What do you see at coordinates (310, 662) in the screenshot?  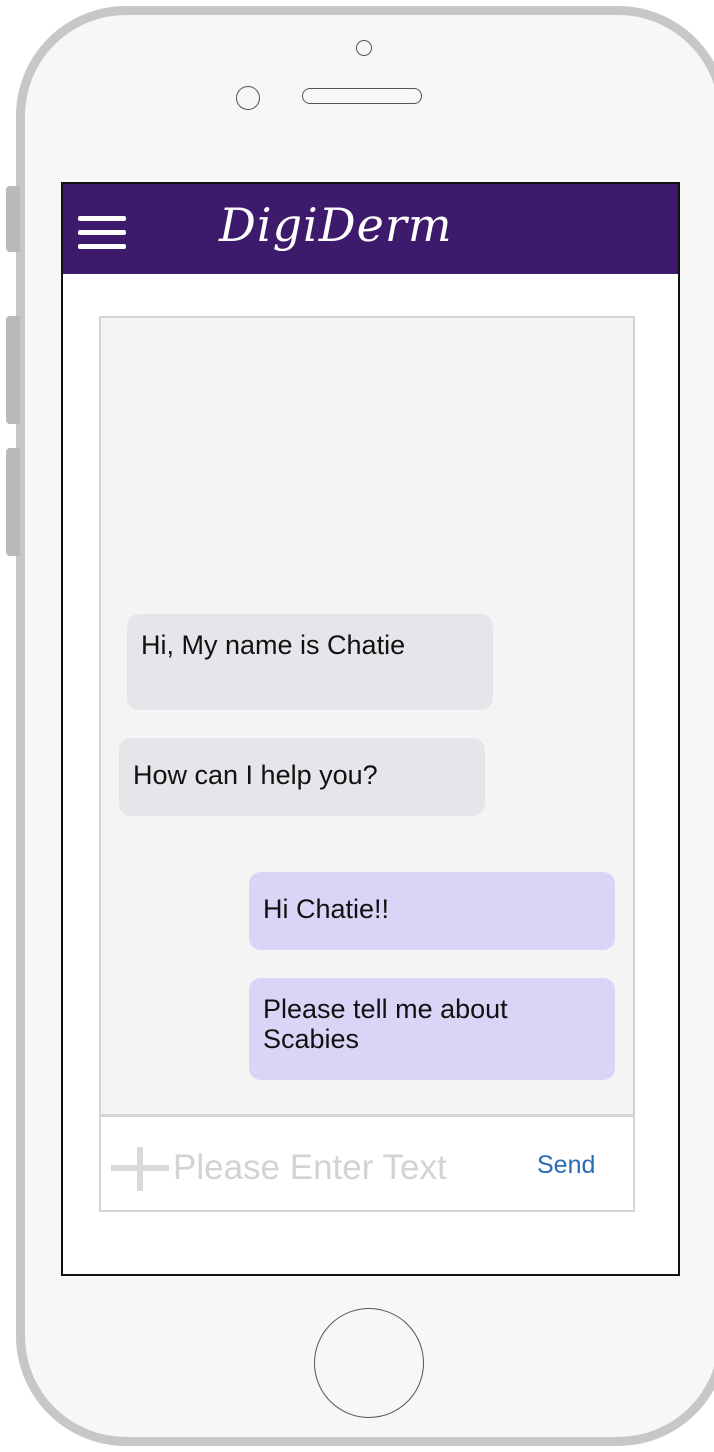 I see `message-bubble-bot: Hi, My name is Chatie` at bounding box center [310, 662].